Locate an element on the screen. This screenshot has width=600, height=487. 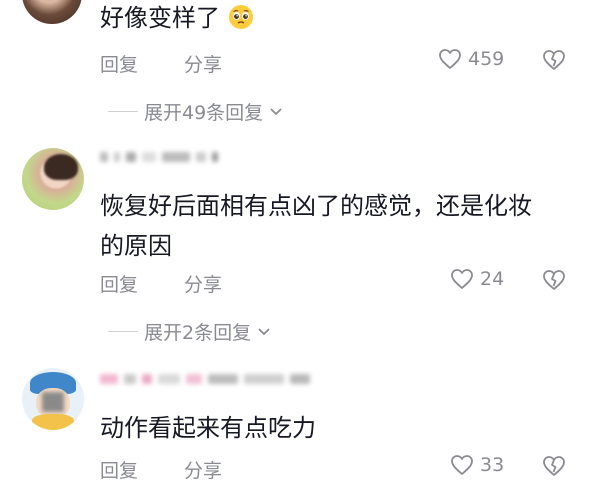
expand-replies-button: 展开2条回复 is located at coordinates (189, 331).